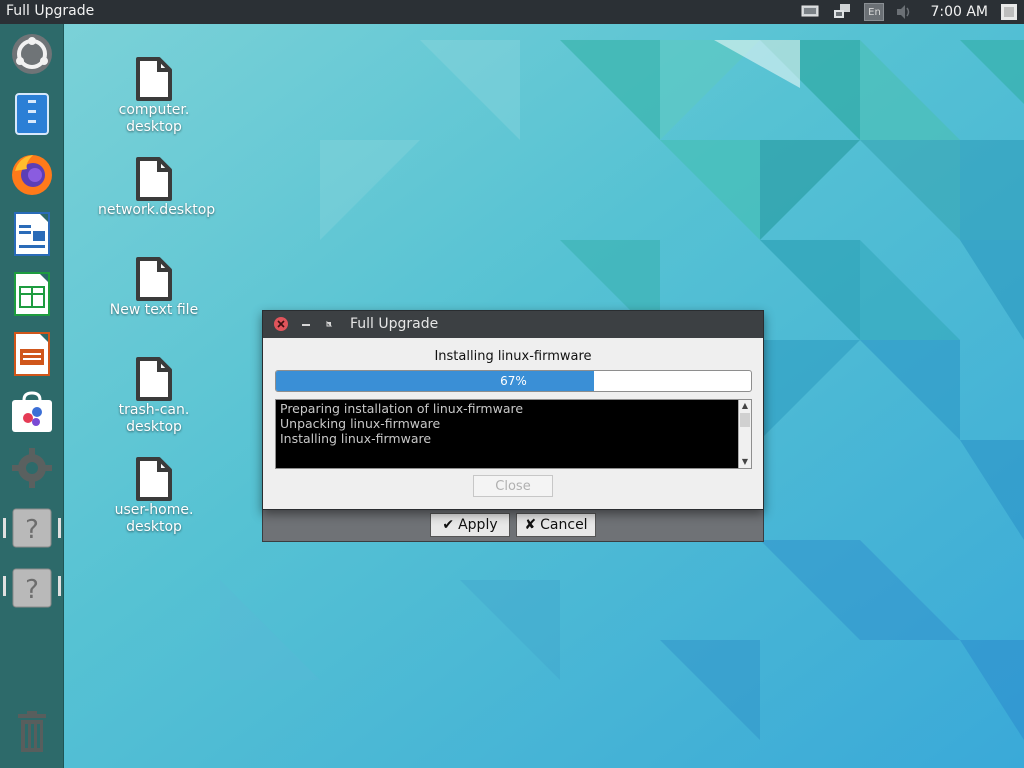 The image size is (1024, 768). I want to click on impress-icon, so click(32, 354).